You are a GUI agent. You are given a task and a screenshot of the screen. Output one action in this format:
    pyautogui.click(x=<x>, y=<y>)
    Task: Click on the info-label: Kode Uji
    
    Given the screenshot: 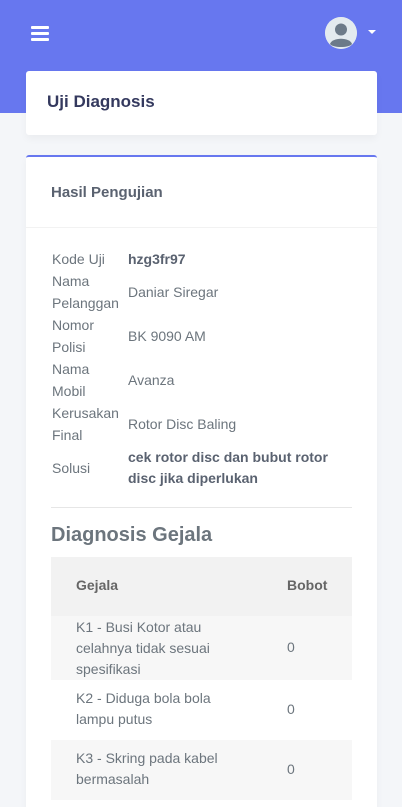 What is the action you would take?
    pyautogui.click(x=78, y=259)
    